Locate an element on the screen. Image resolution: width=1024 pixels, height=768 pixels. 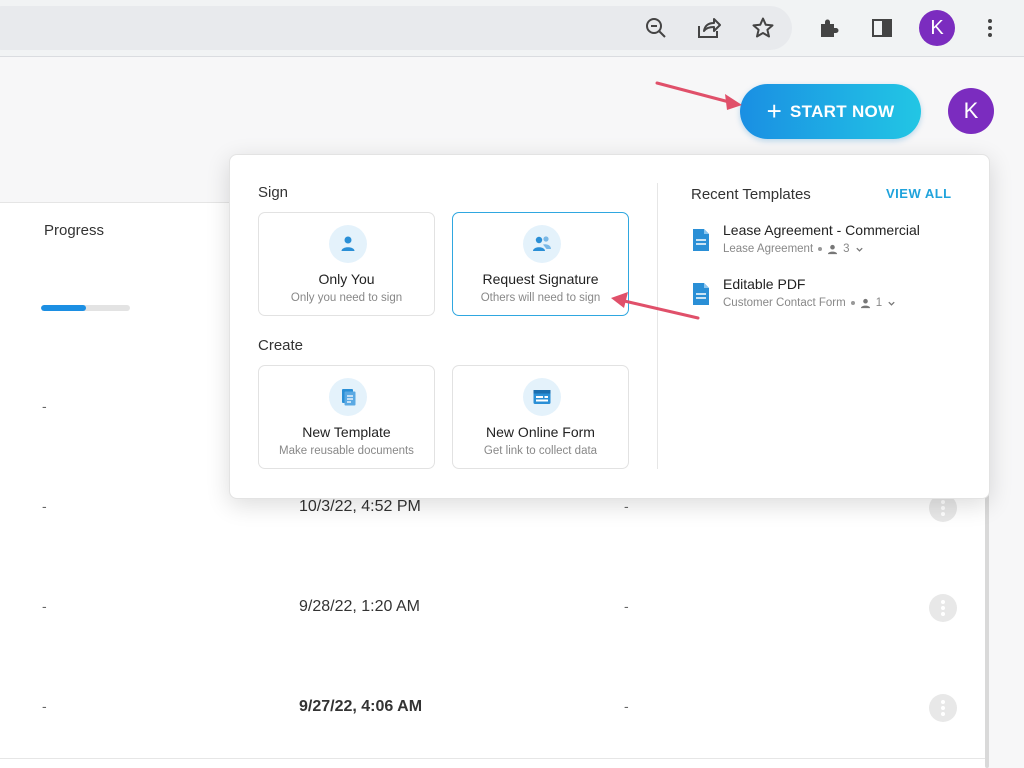
date-cell: 9/28/22, 1:20 AM is located at coordinates (359, 606).